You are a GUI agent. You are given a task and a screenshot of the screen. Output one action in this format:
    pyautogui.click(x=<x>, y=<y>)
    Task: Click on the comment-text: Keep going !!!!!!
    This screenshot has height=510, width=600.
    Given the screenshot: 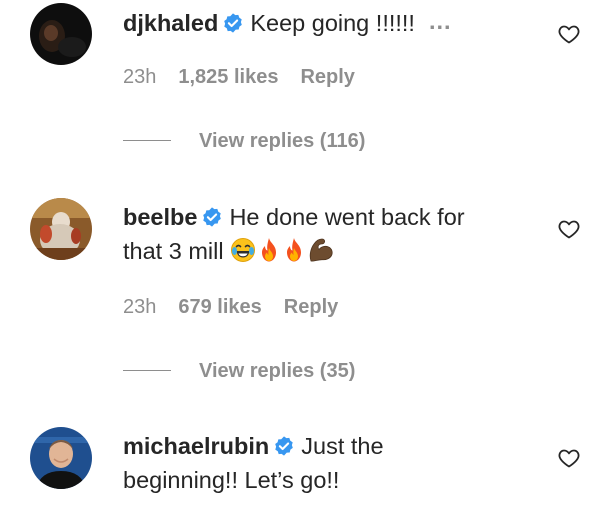 What is the action you would take?
    pyautogui.click(x=332, y=23)
    